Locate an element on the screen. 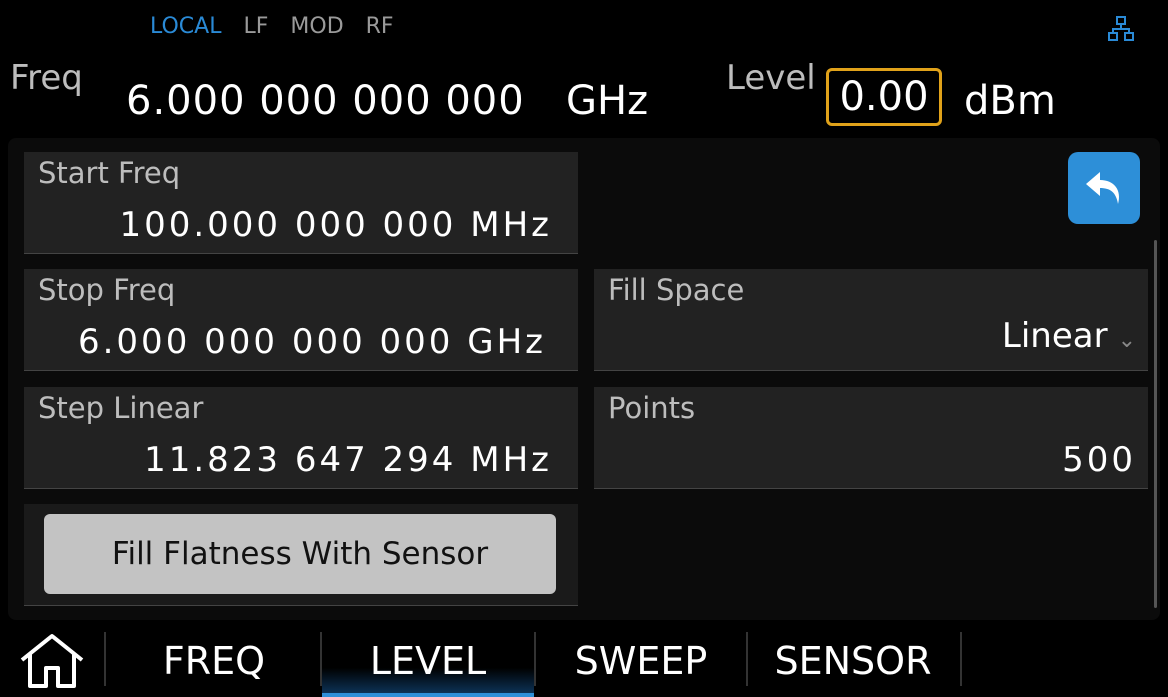  fill-space-label: Fill Space is located at coordinates (676, 290).